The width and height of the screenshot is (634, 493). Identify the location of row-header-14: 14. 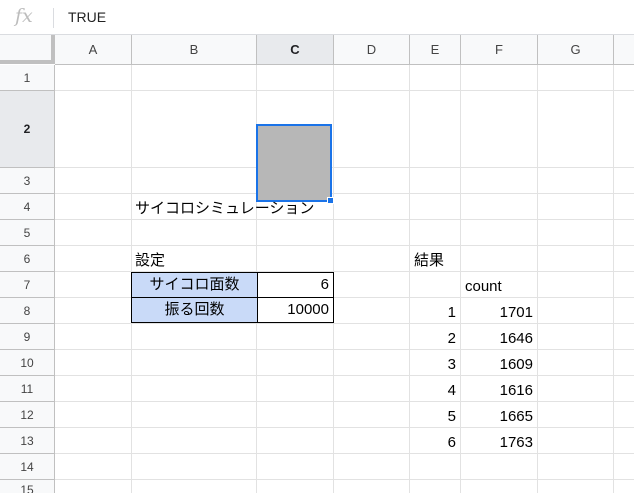
(27, 467).